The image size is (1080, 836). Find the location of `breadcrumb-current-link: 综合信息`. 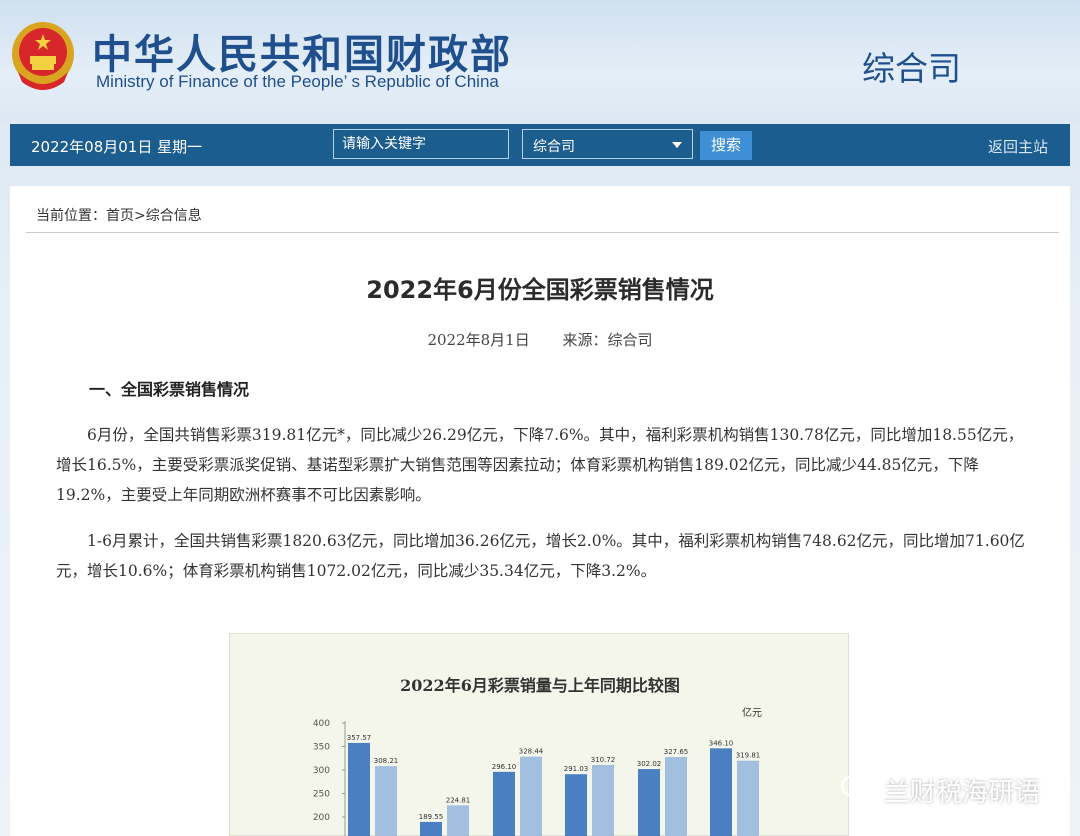

breadcrumb-current-link: 综合信息 is located at coordinates (174, 216).